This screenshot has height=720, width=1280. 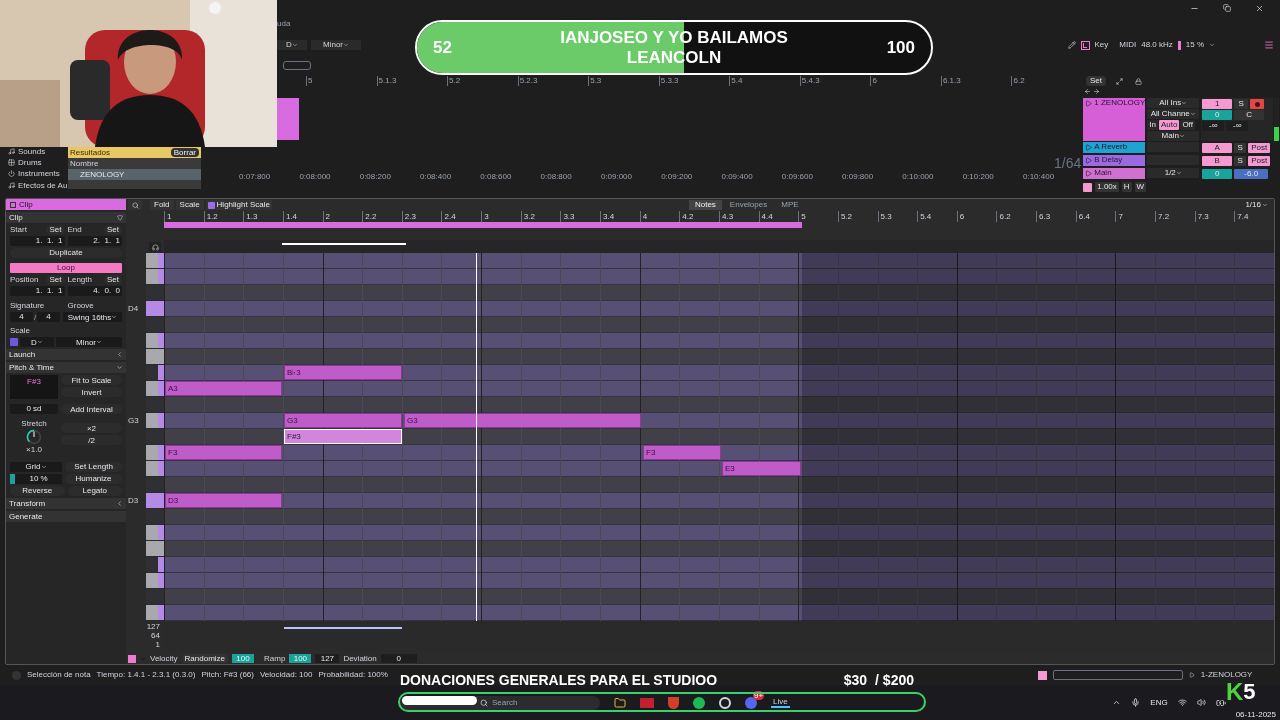 I want to click on folder-icon, so click(x=620, y=702).